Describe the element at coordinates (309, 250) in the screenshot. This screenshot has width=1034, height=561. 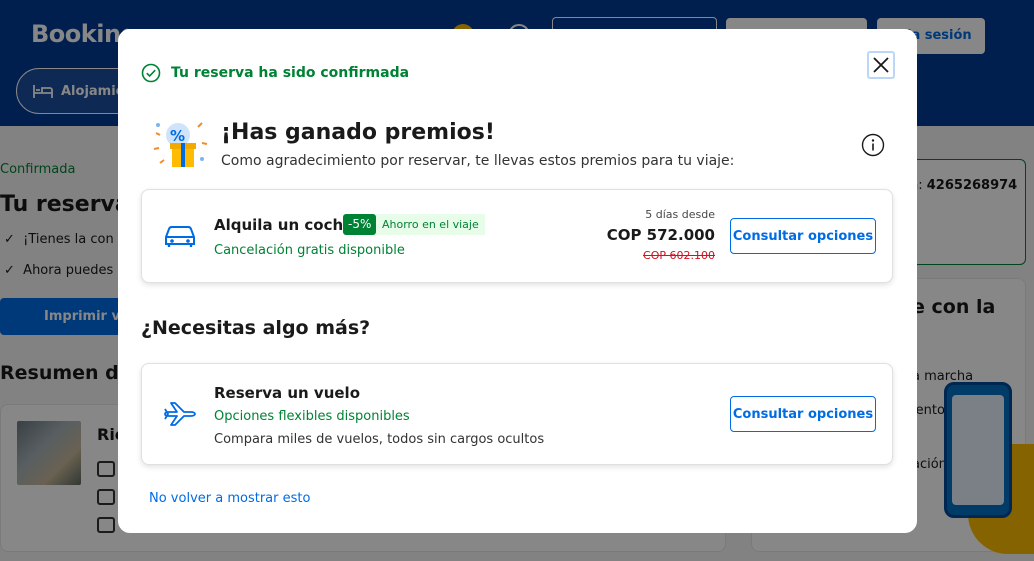
I see `car-cancellation-text: Cancelación gratis disponible` at that location.